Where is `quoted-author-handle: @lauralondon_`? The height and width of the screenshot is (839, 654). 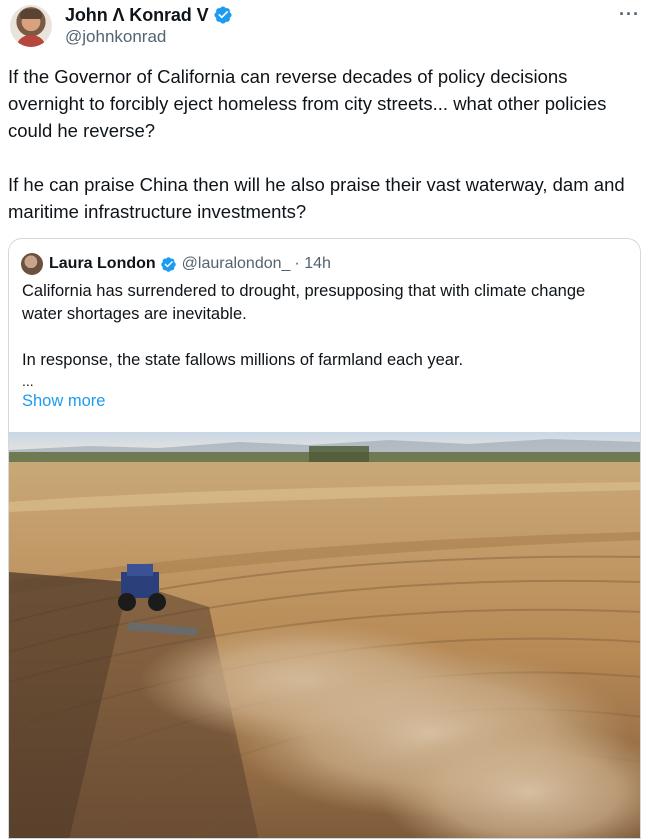
quoted-author-handle: @lauralondon_ is located at coordinates (236, 263).